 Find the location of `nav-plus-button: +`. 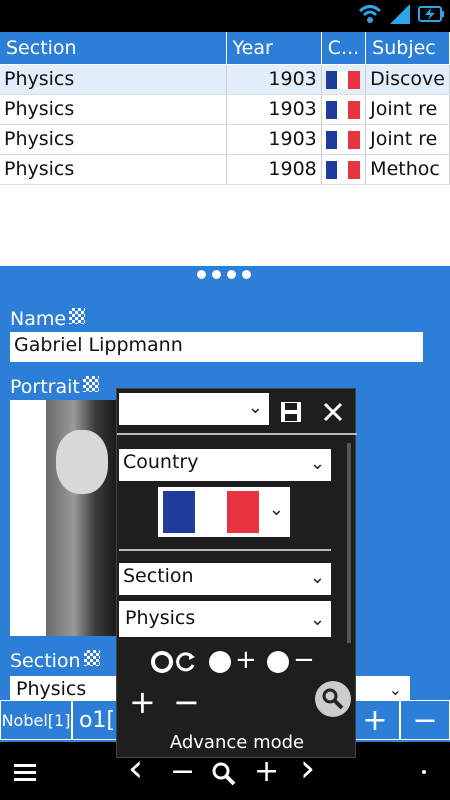

nav-plus-button: + is located at coordinates (266, 771).